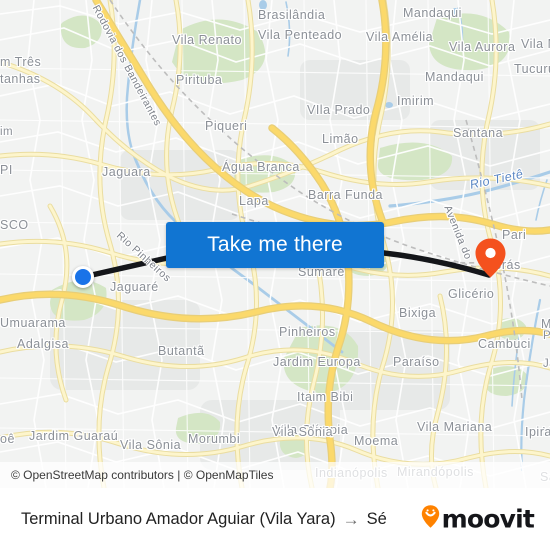 The height and width of the screenshot is (550, 550). What do you see at coordinates (430, 519) in the screenshot?
I see `moovit-pin-icon` at bounding box center [430, 519].